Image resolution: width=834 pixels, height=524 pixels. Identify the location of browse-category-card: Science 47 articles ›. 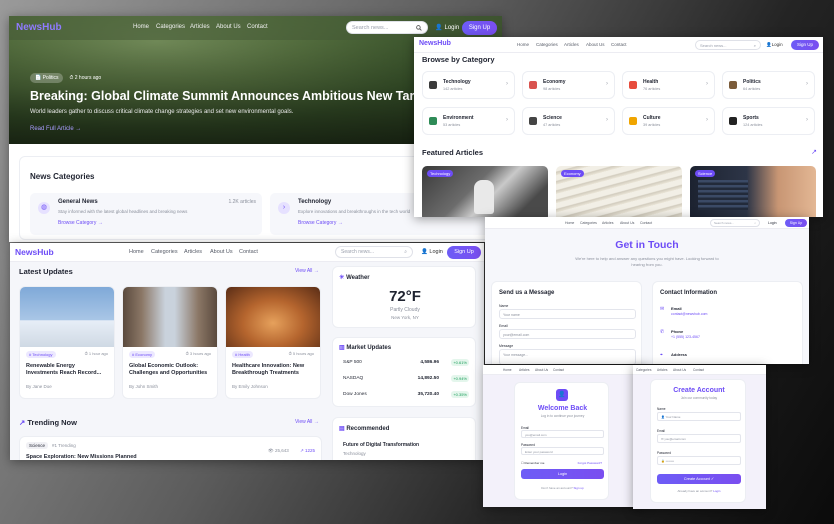
(568, 121).